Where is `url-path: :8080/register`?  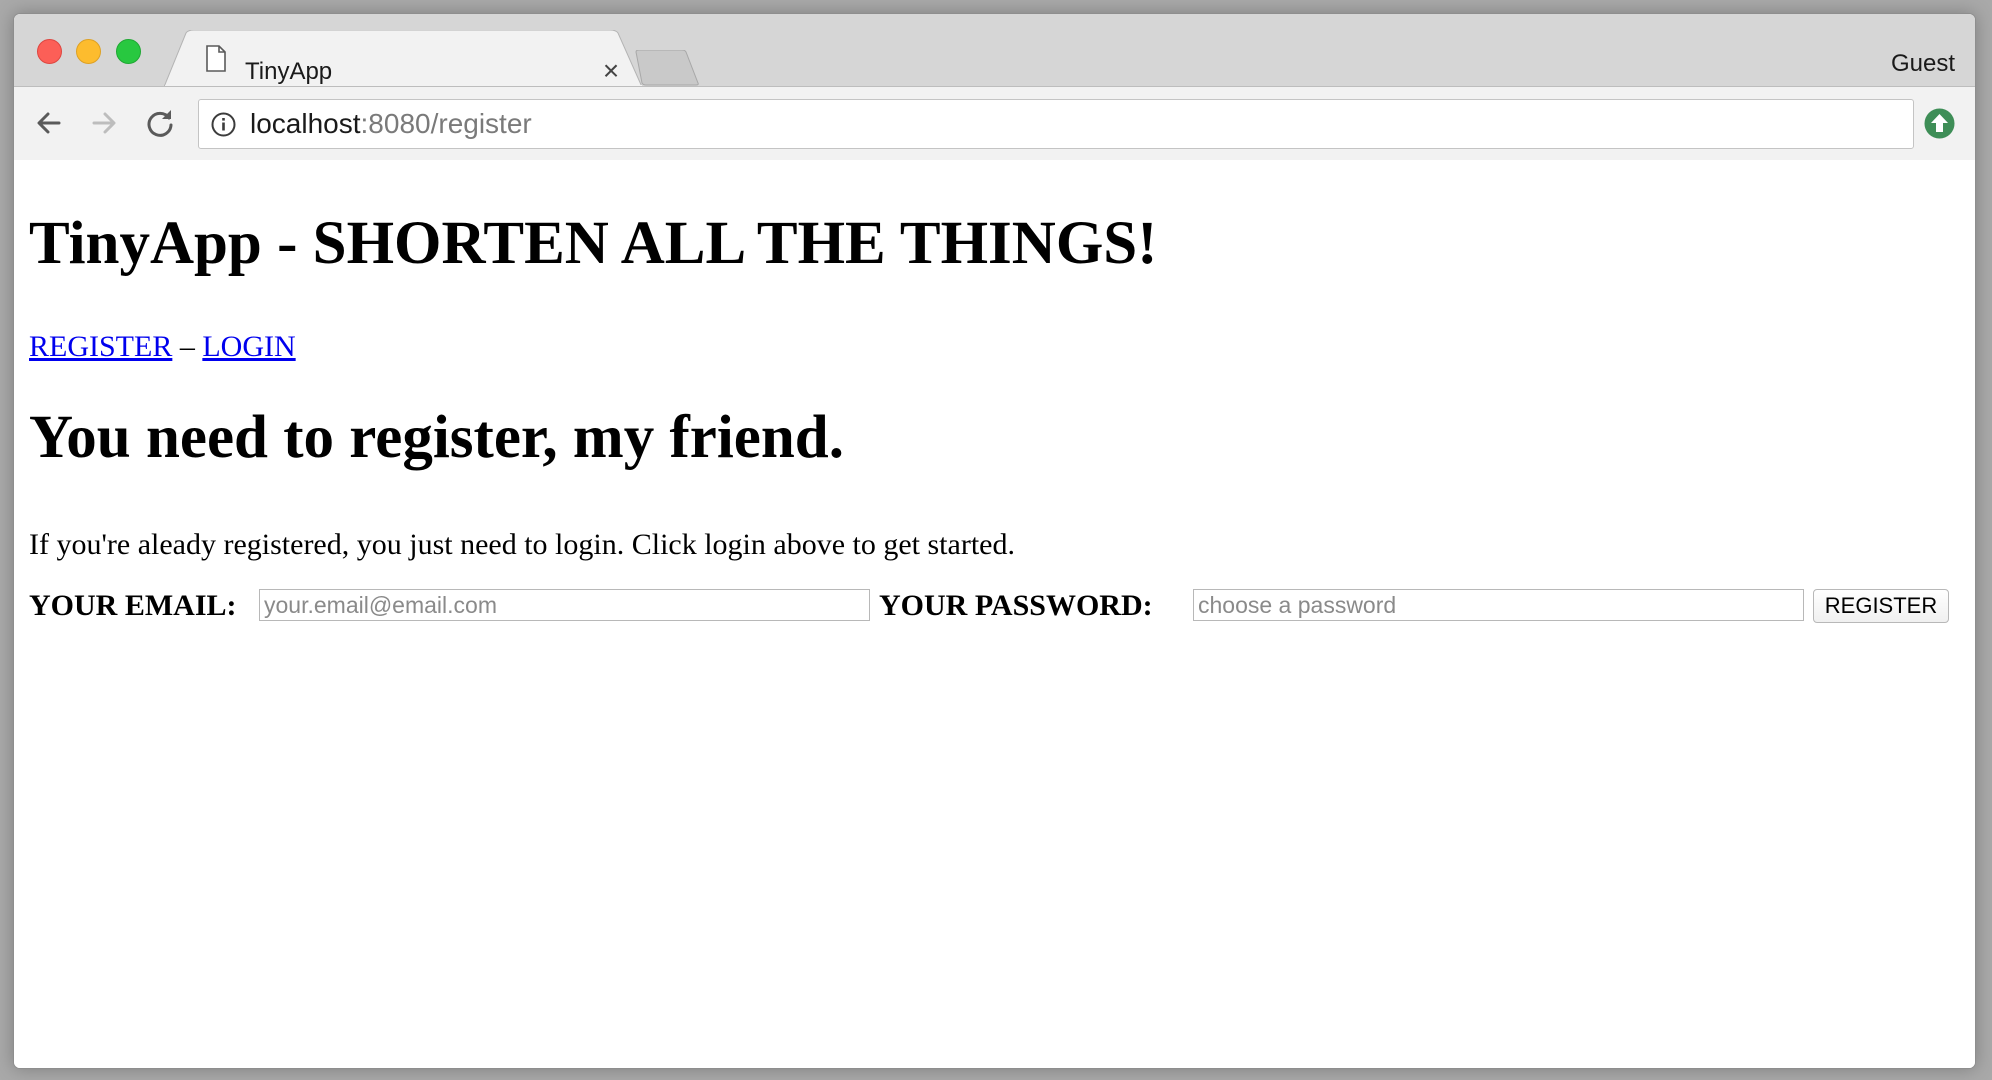 url-path: :8080/register is located at coordinates (446, 123).